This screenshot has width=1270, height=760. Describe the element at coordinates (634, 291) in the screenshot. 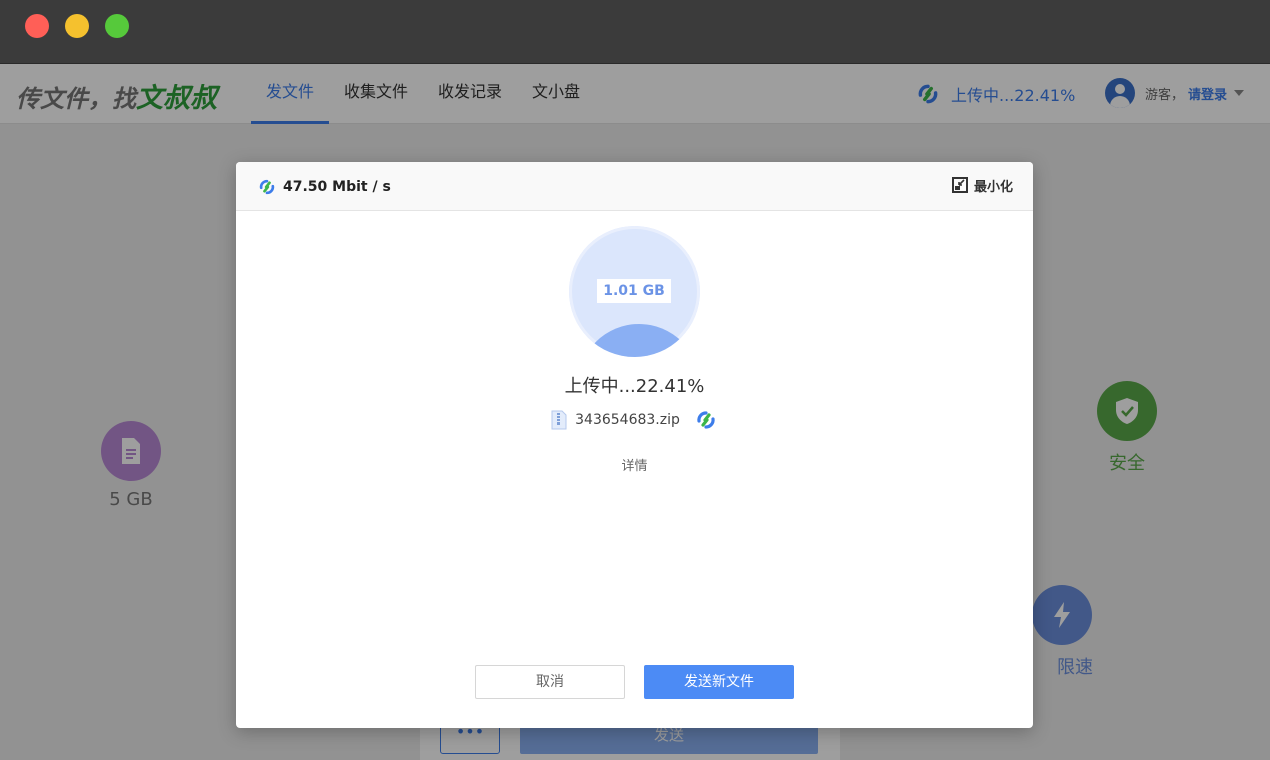

I see `total-size-badge: 1.01 GB` at that location.